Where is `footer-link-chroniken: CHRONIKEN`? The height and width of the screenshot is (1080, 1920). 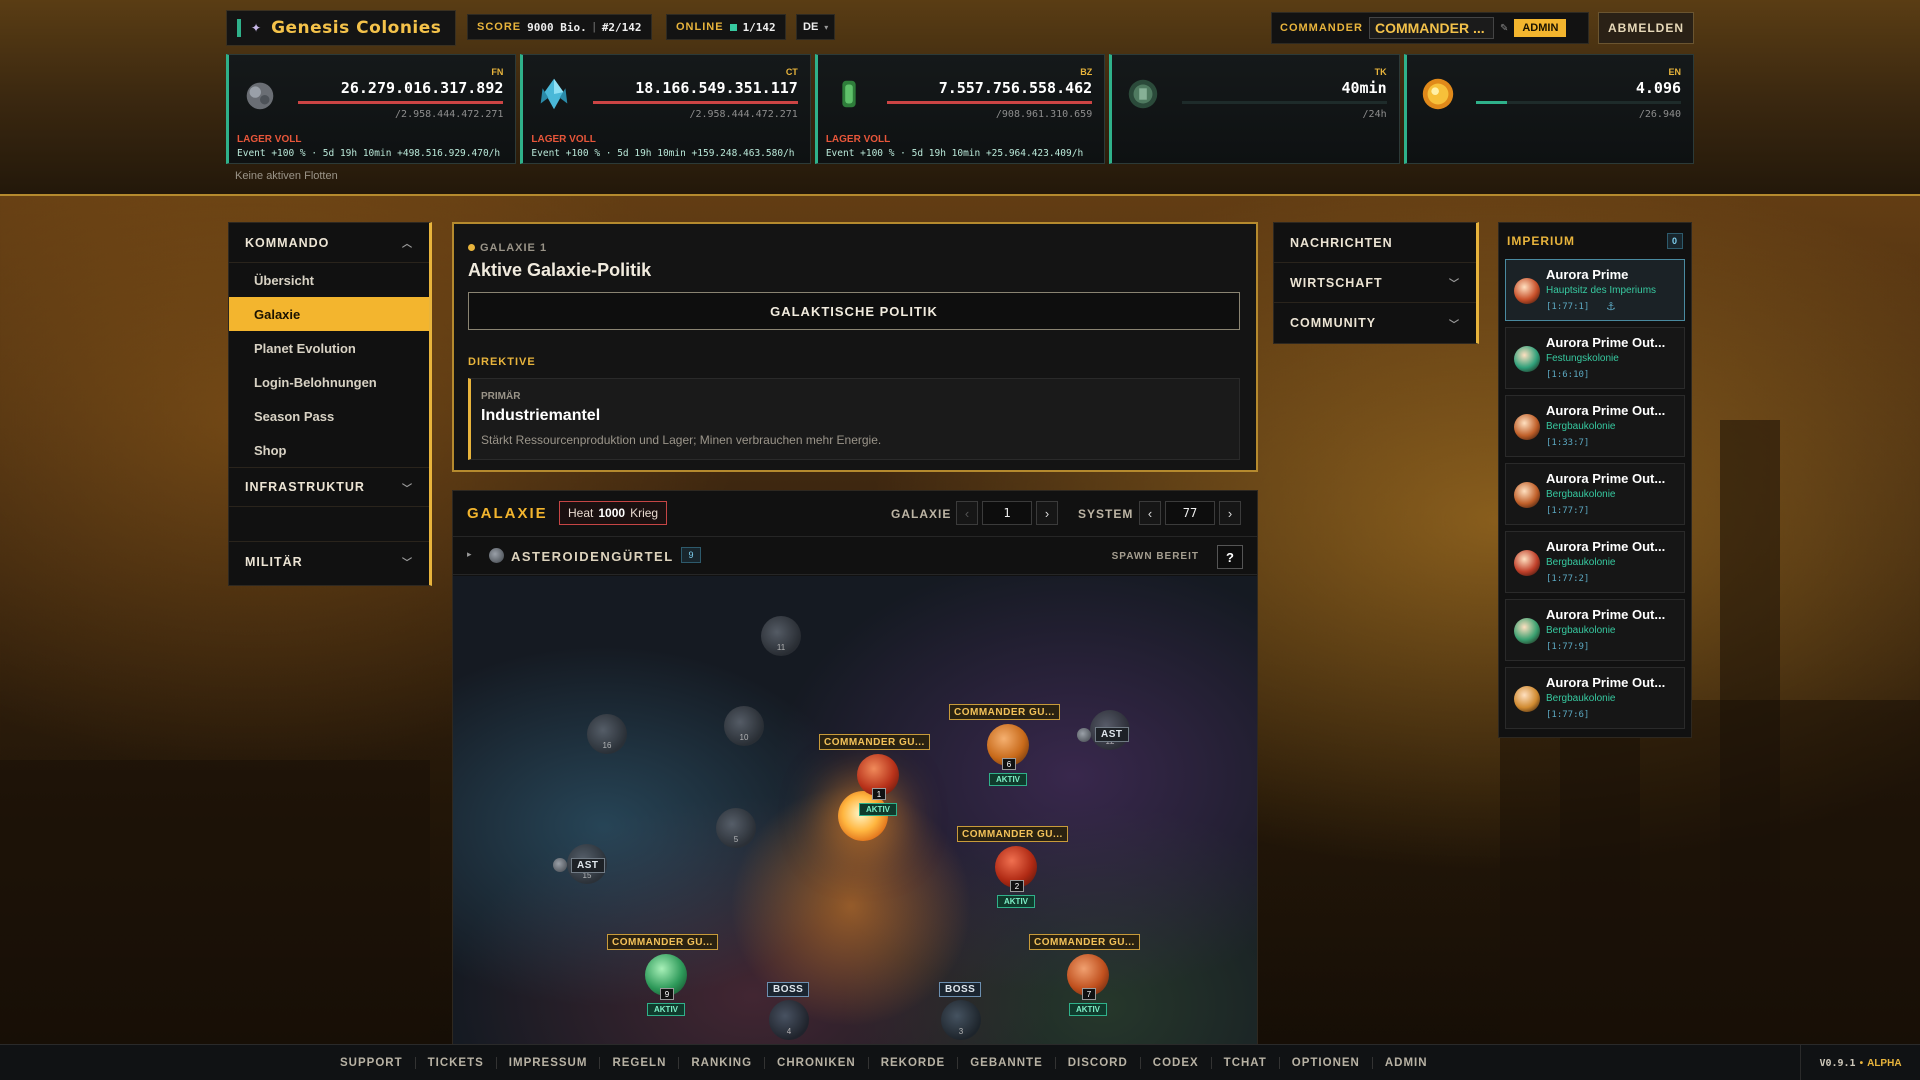 footer-link-chroniken: CHRONIKEN is located at coordinates (817, 1063).